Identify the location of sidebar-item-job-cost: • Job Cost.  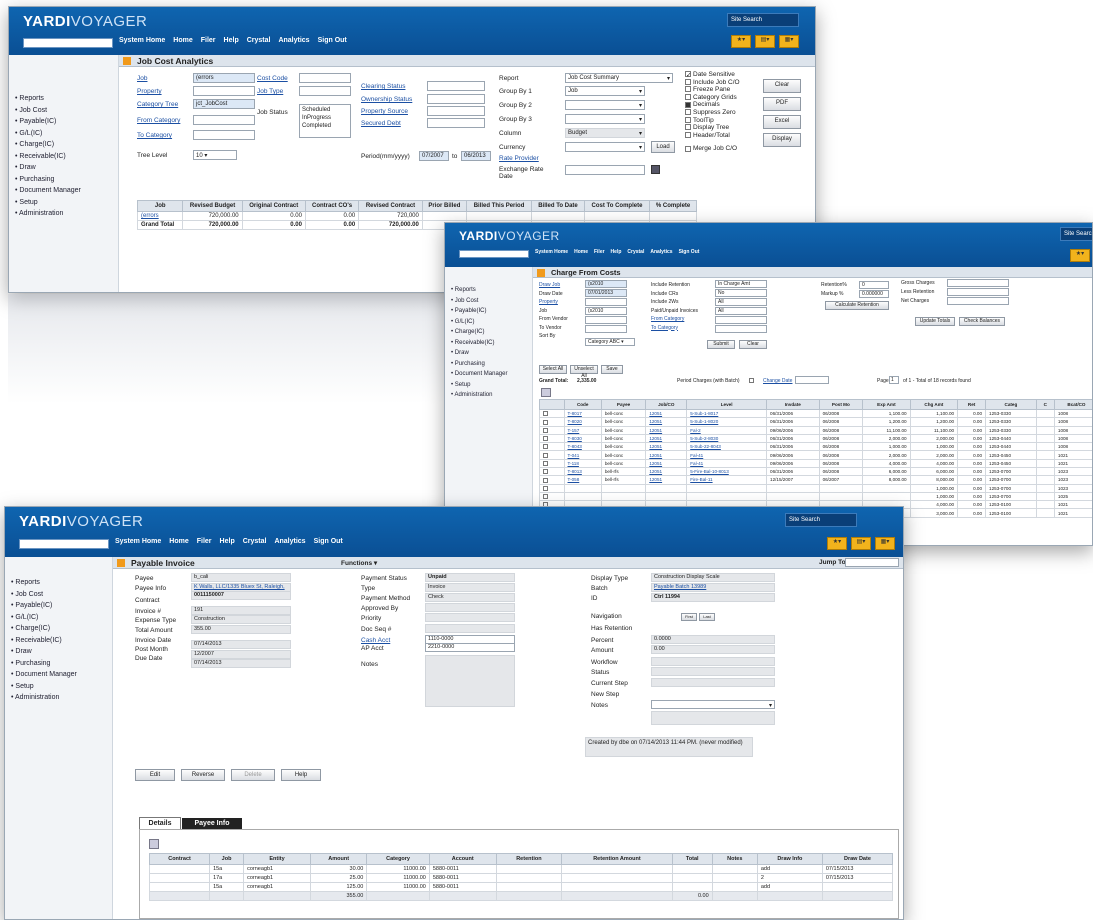
(61, 597).